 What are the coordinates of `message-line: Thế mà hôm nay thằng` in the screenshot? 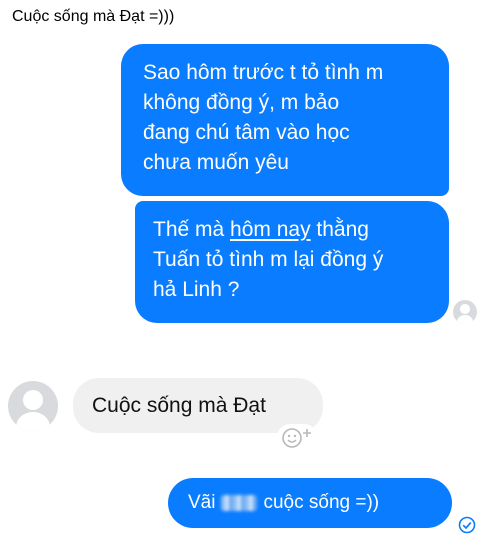 It's located at (301, 230).